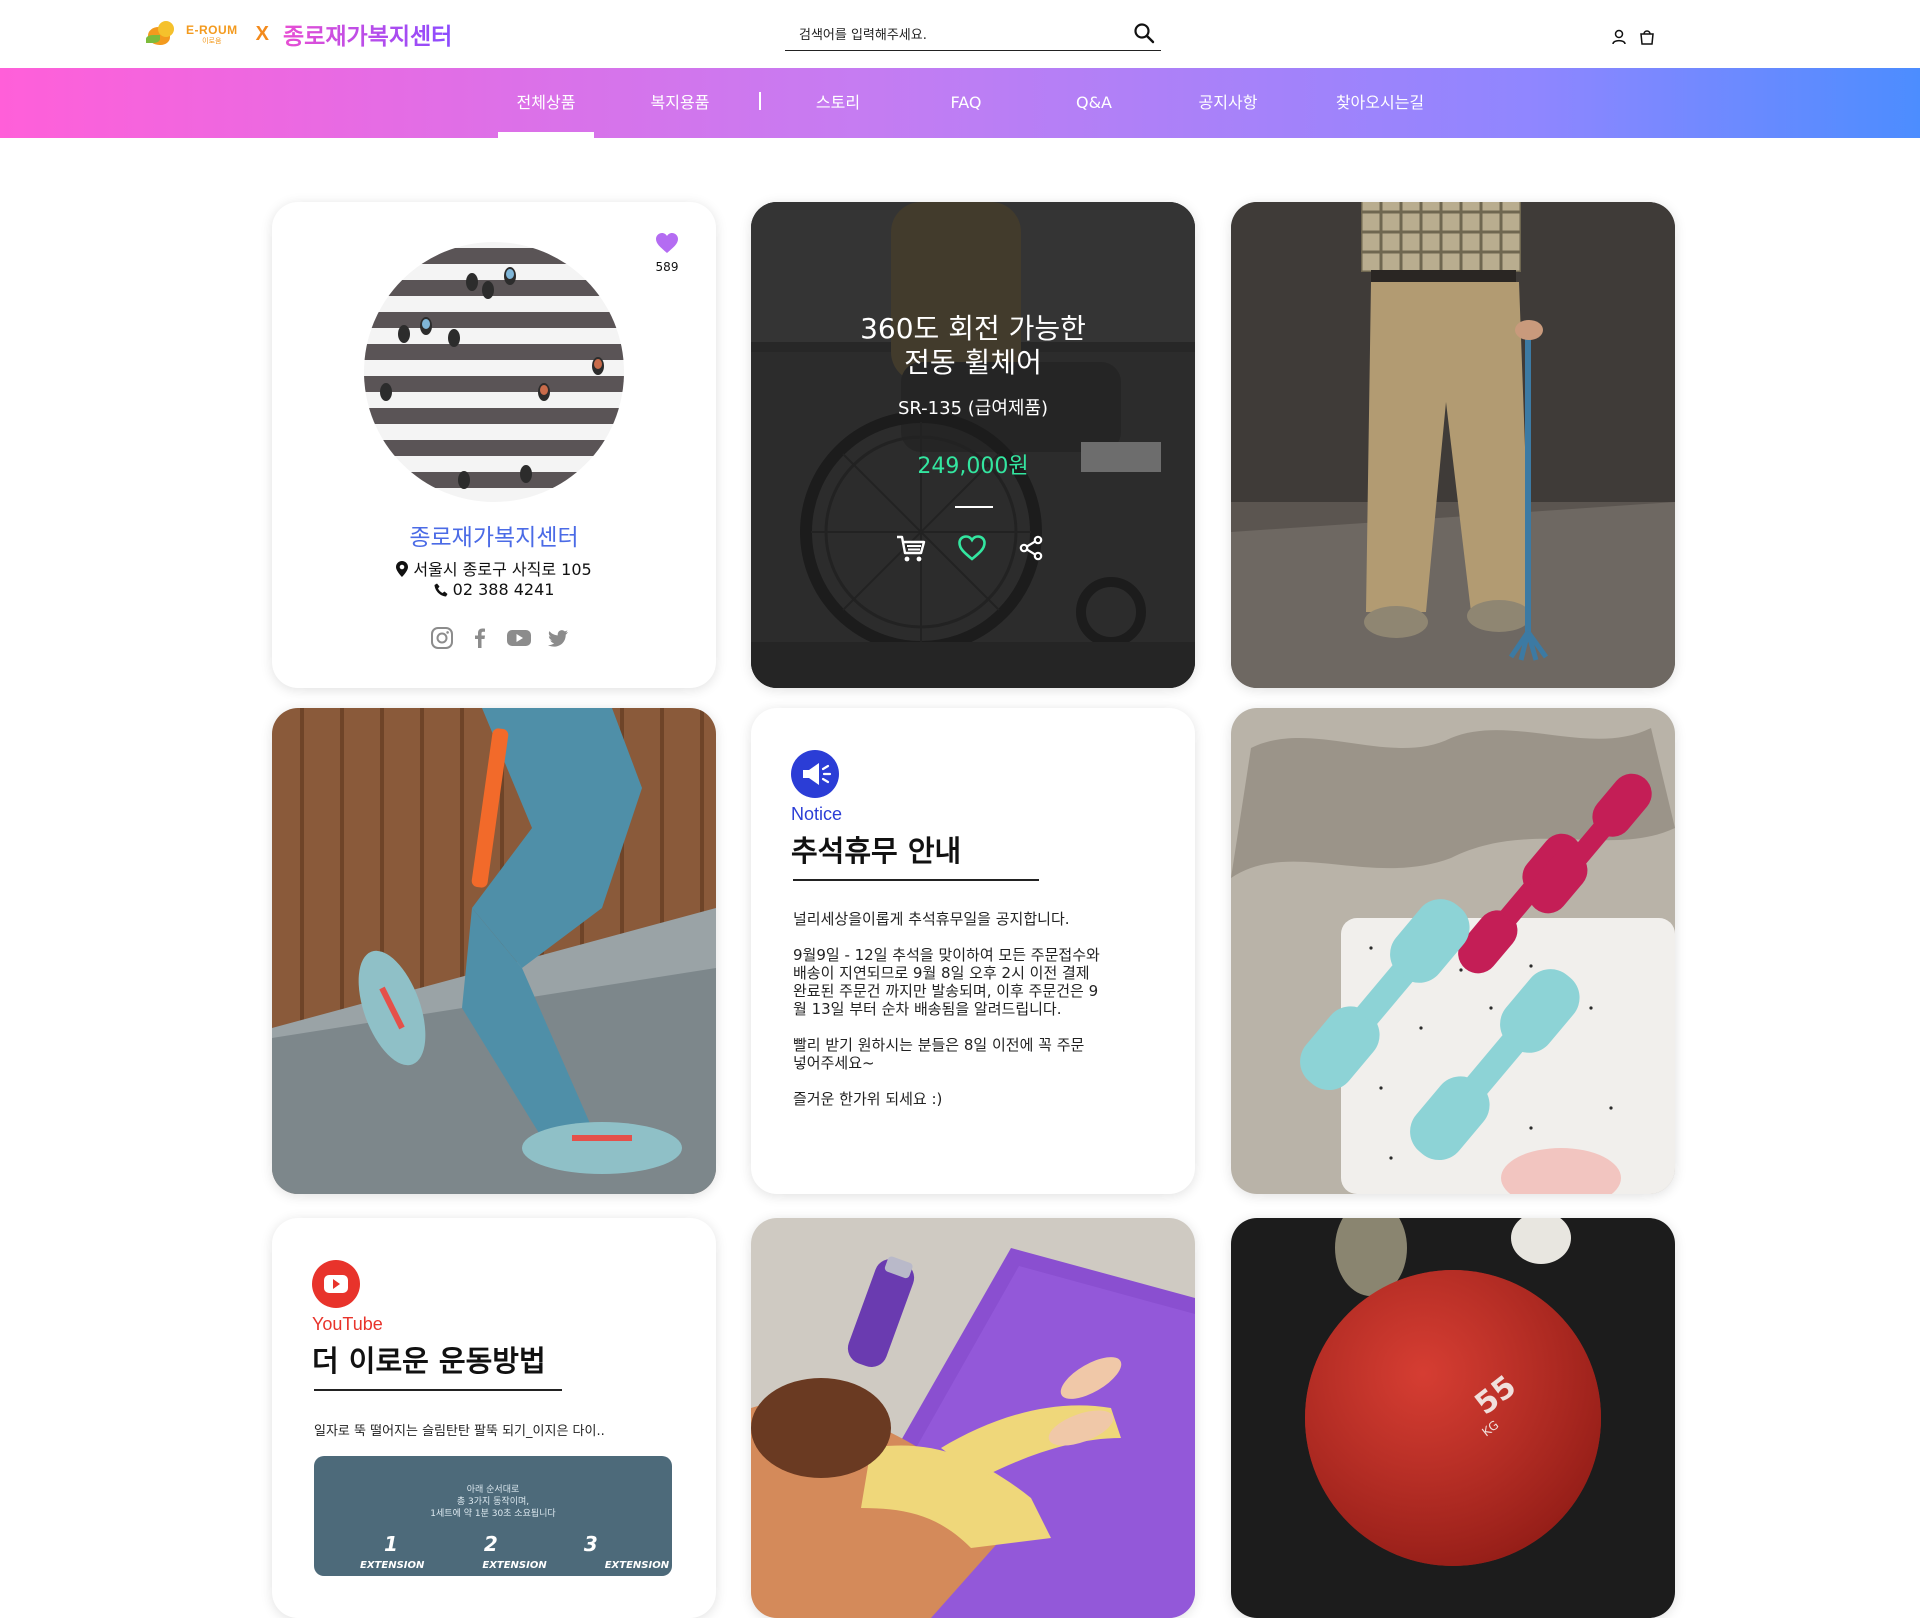 The width and height of the screenshot is (1920, 1618). I want to click on cane-photo-card, so click(1453, 445).